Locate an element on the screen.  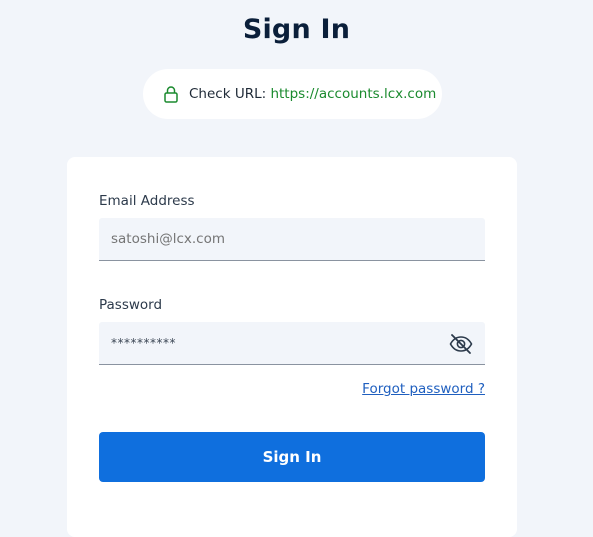
page-title: Sign In is located at coordinates (296, 29).